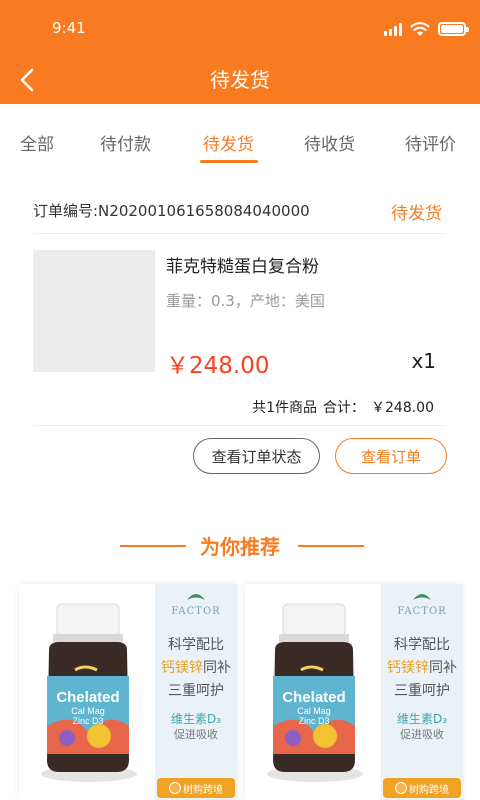 This screenshot has height=800, width=480. I want to click on tab-all: 全部, so click(37, 142).